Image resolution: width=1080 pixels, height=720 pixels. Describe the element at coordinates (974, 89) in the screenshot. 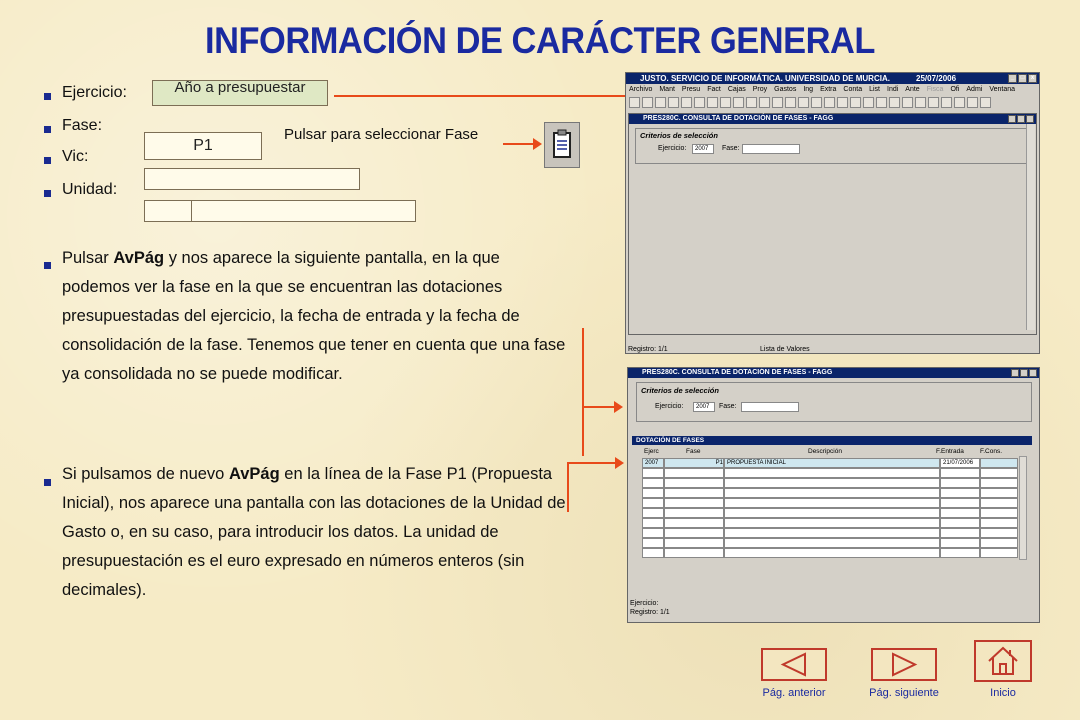

I see `menu-item: Admi` at that location.